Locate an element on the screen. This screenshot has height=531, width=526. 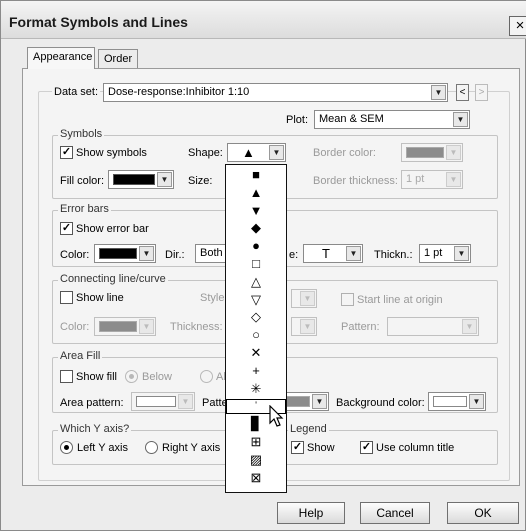
error-style-select: T ▼ is located at coordinates (333, 253).